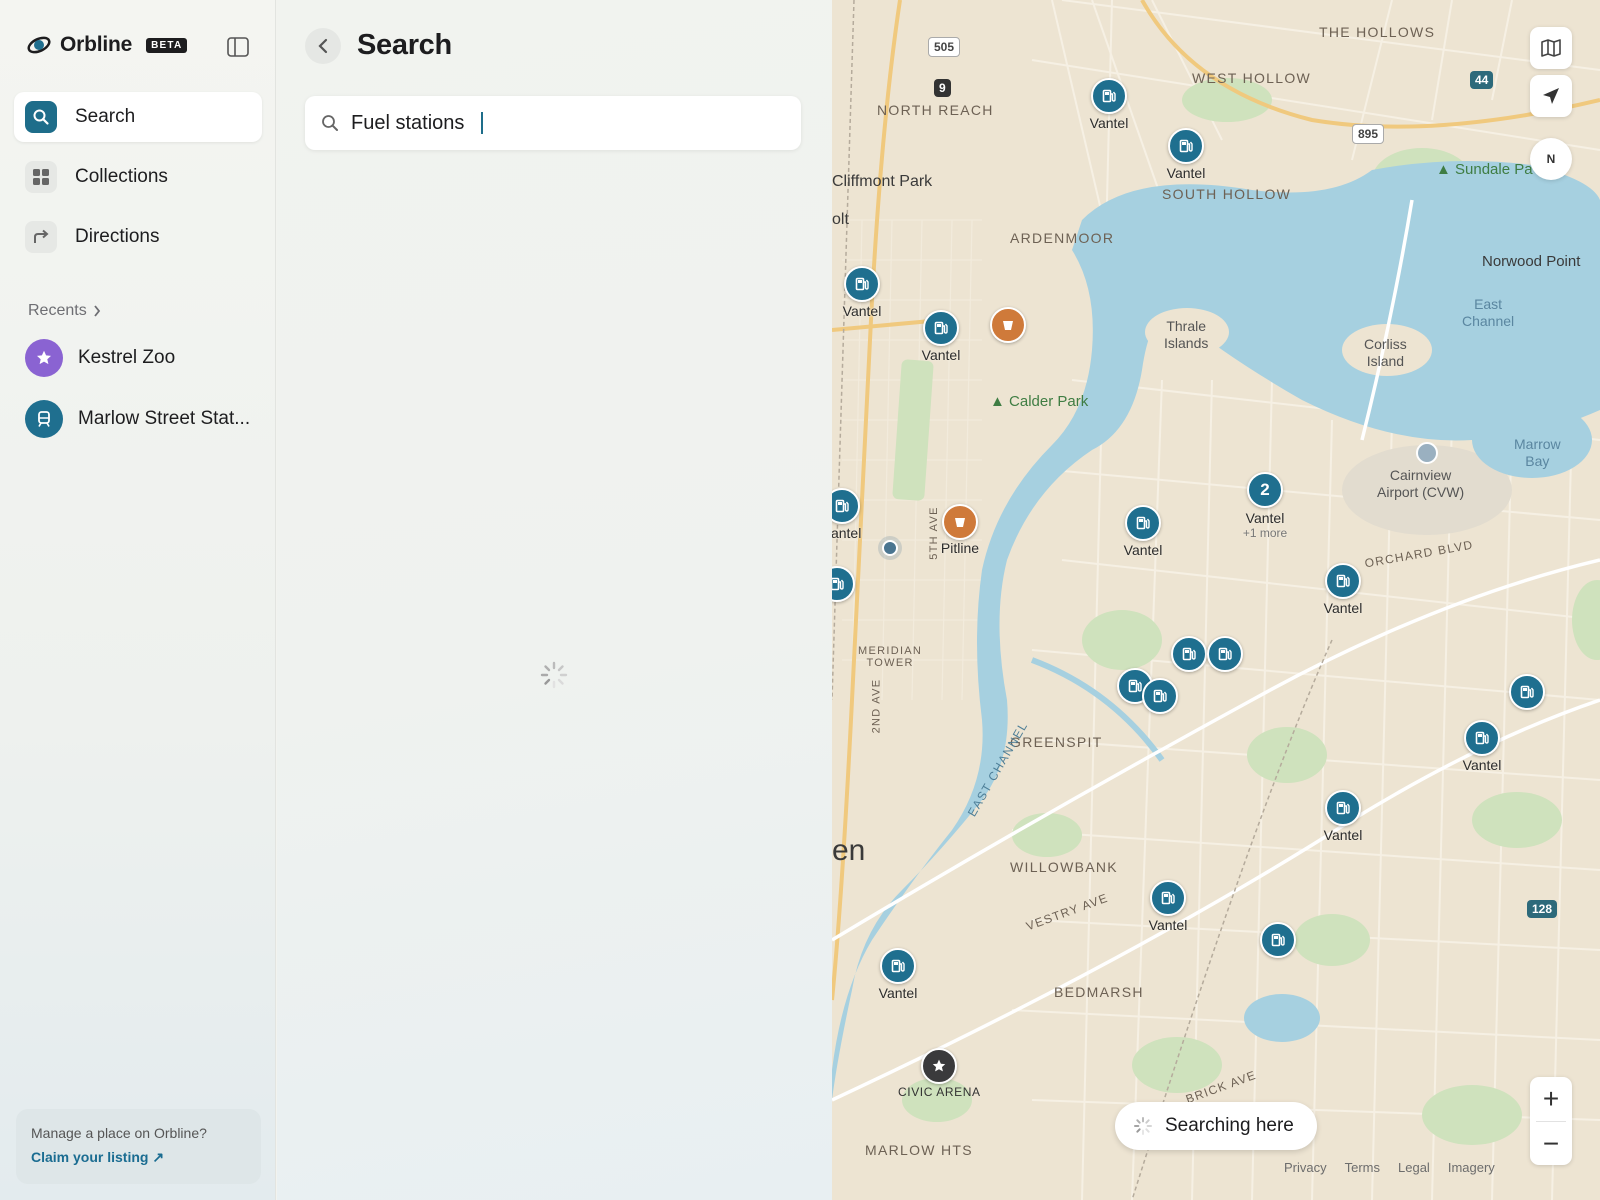 The width and height of the screenshot is (1600, 1200). I want to click on page-title: Search, so click(404, 45).